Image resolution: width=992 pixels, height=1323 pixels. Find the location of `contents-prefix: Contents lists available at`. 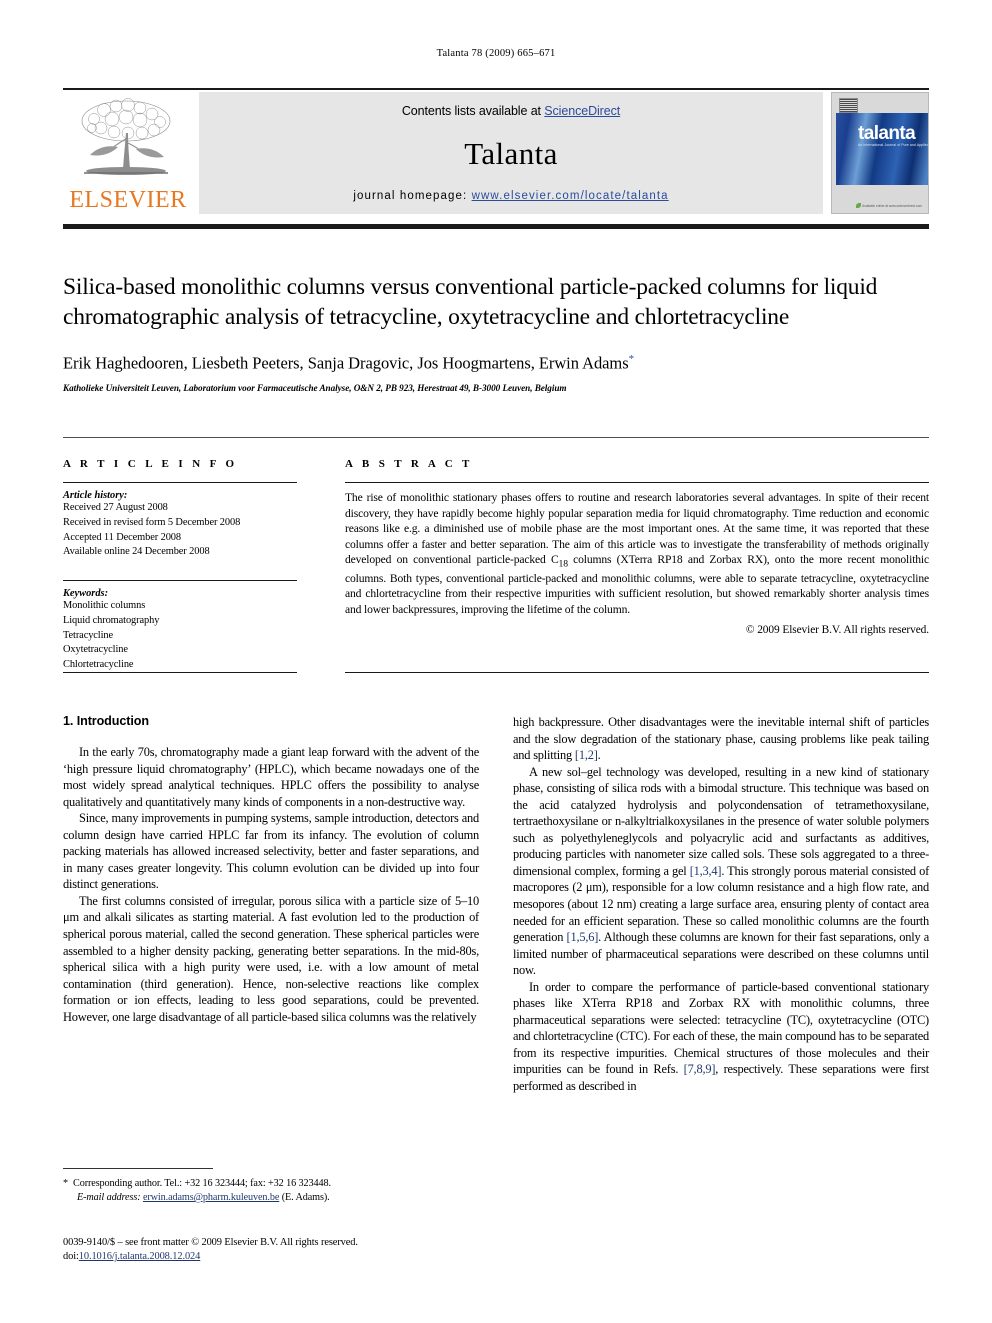

contents-prefix: Contents lists available at is located at coordinates (473, 111).